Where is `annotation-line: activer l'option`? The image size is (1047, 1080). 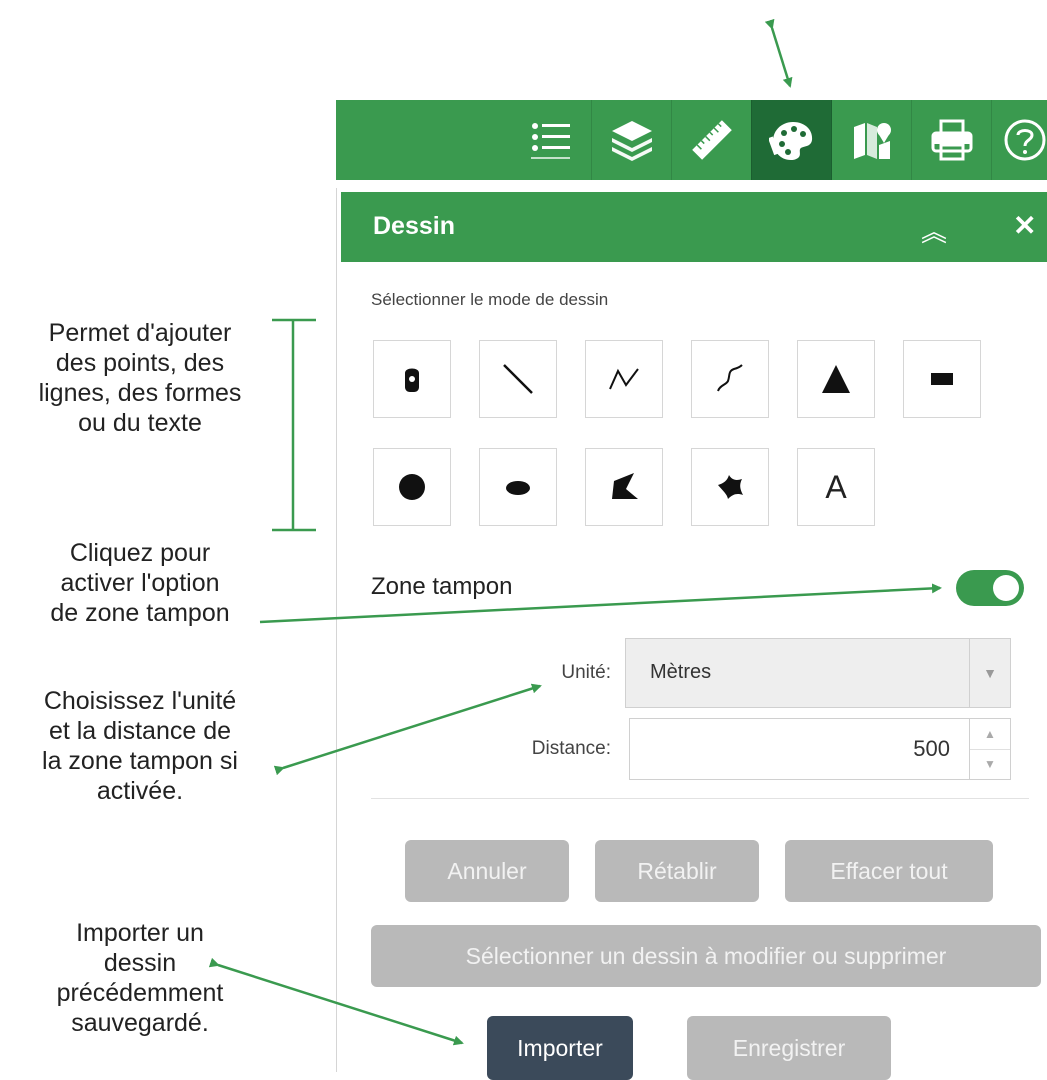 annotation-line: activer l'option is located at coordinates (140, 583).